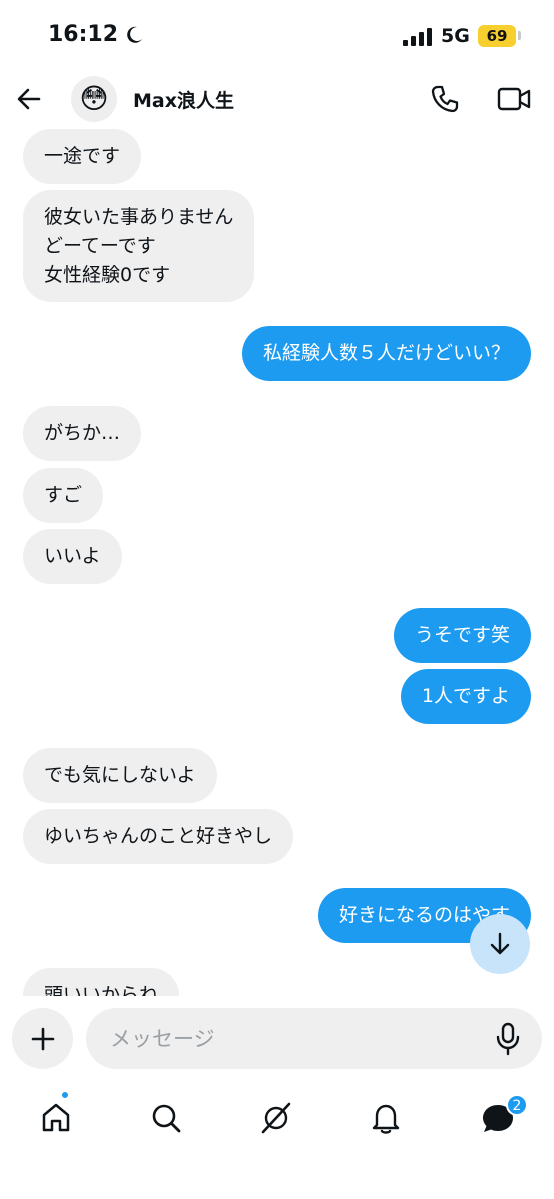  Describe the element at coordinates (82, 156) in the screenshot. I see `incoming-message: 一途です` at that location.